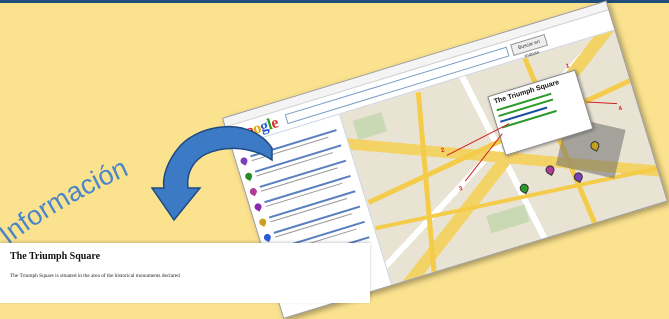  Describe the element at coordinates (211, 173) in the screenshot. I see `curved-arrow-icon` at that location.